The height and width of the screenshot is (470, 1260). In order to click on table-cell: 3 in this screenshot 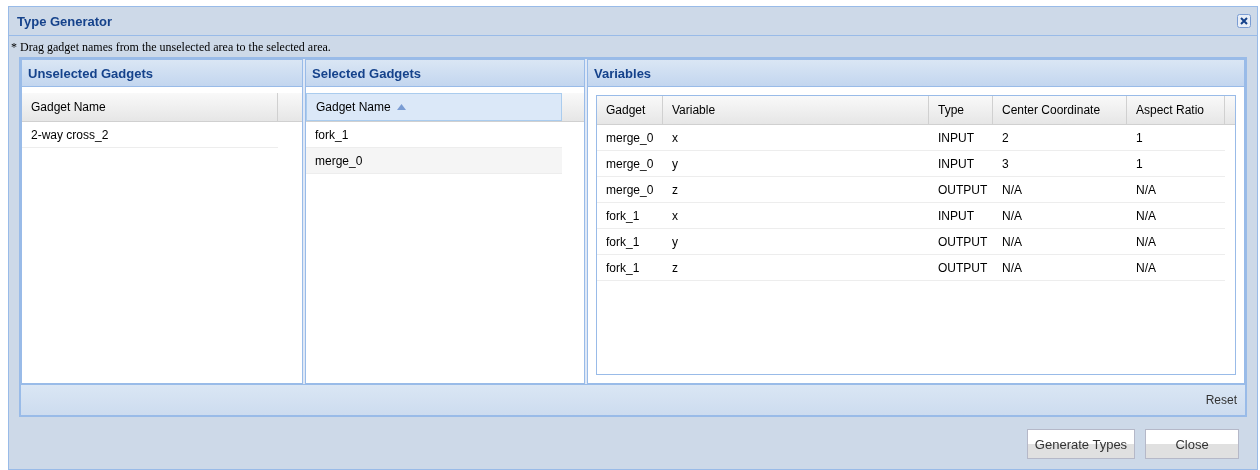, I will do `click(1005, 163)`.